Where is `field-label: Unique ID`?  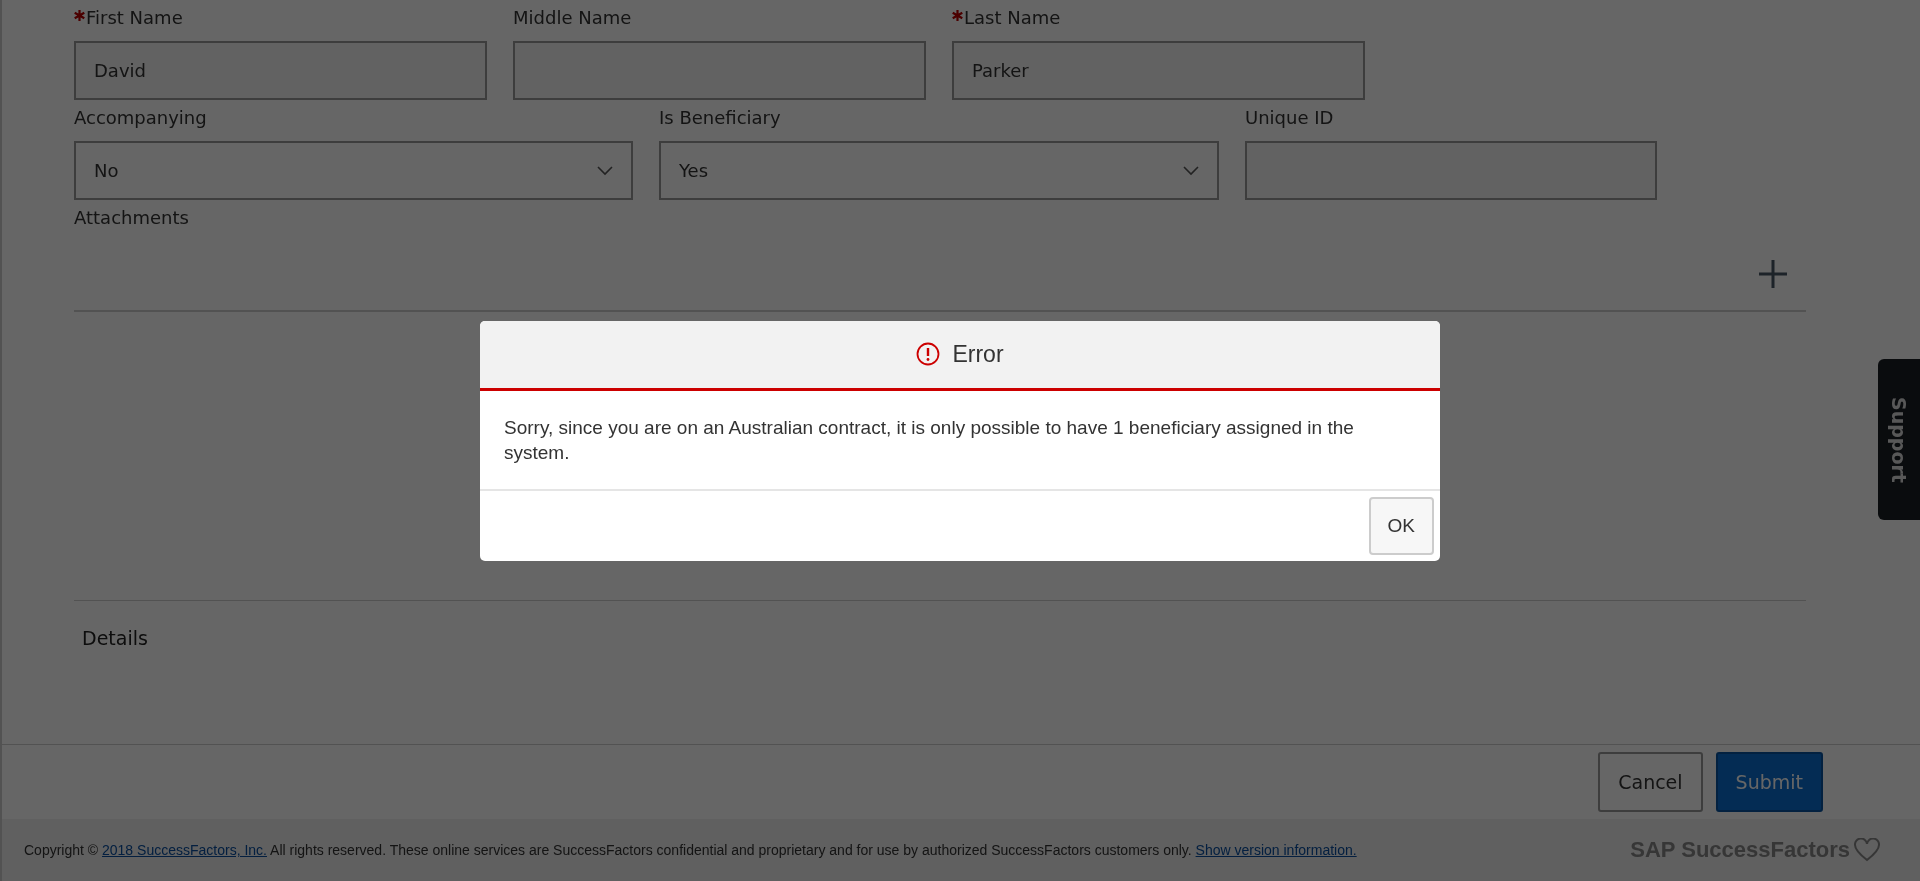 field-label: Unique ID is located at coordinates (1289, 118).